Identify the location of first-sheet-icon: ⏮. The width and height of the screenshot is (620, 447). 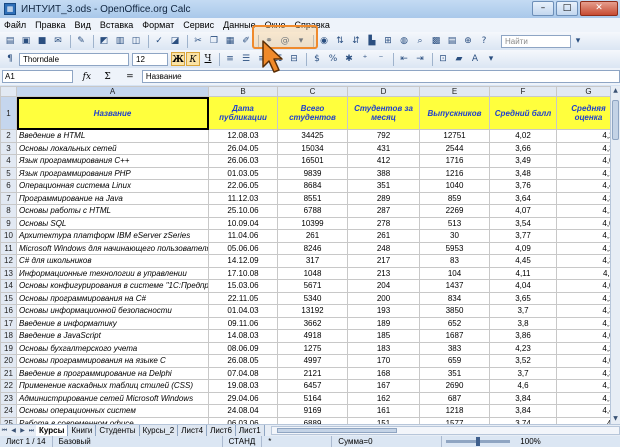
(4, 431).